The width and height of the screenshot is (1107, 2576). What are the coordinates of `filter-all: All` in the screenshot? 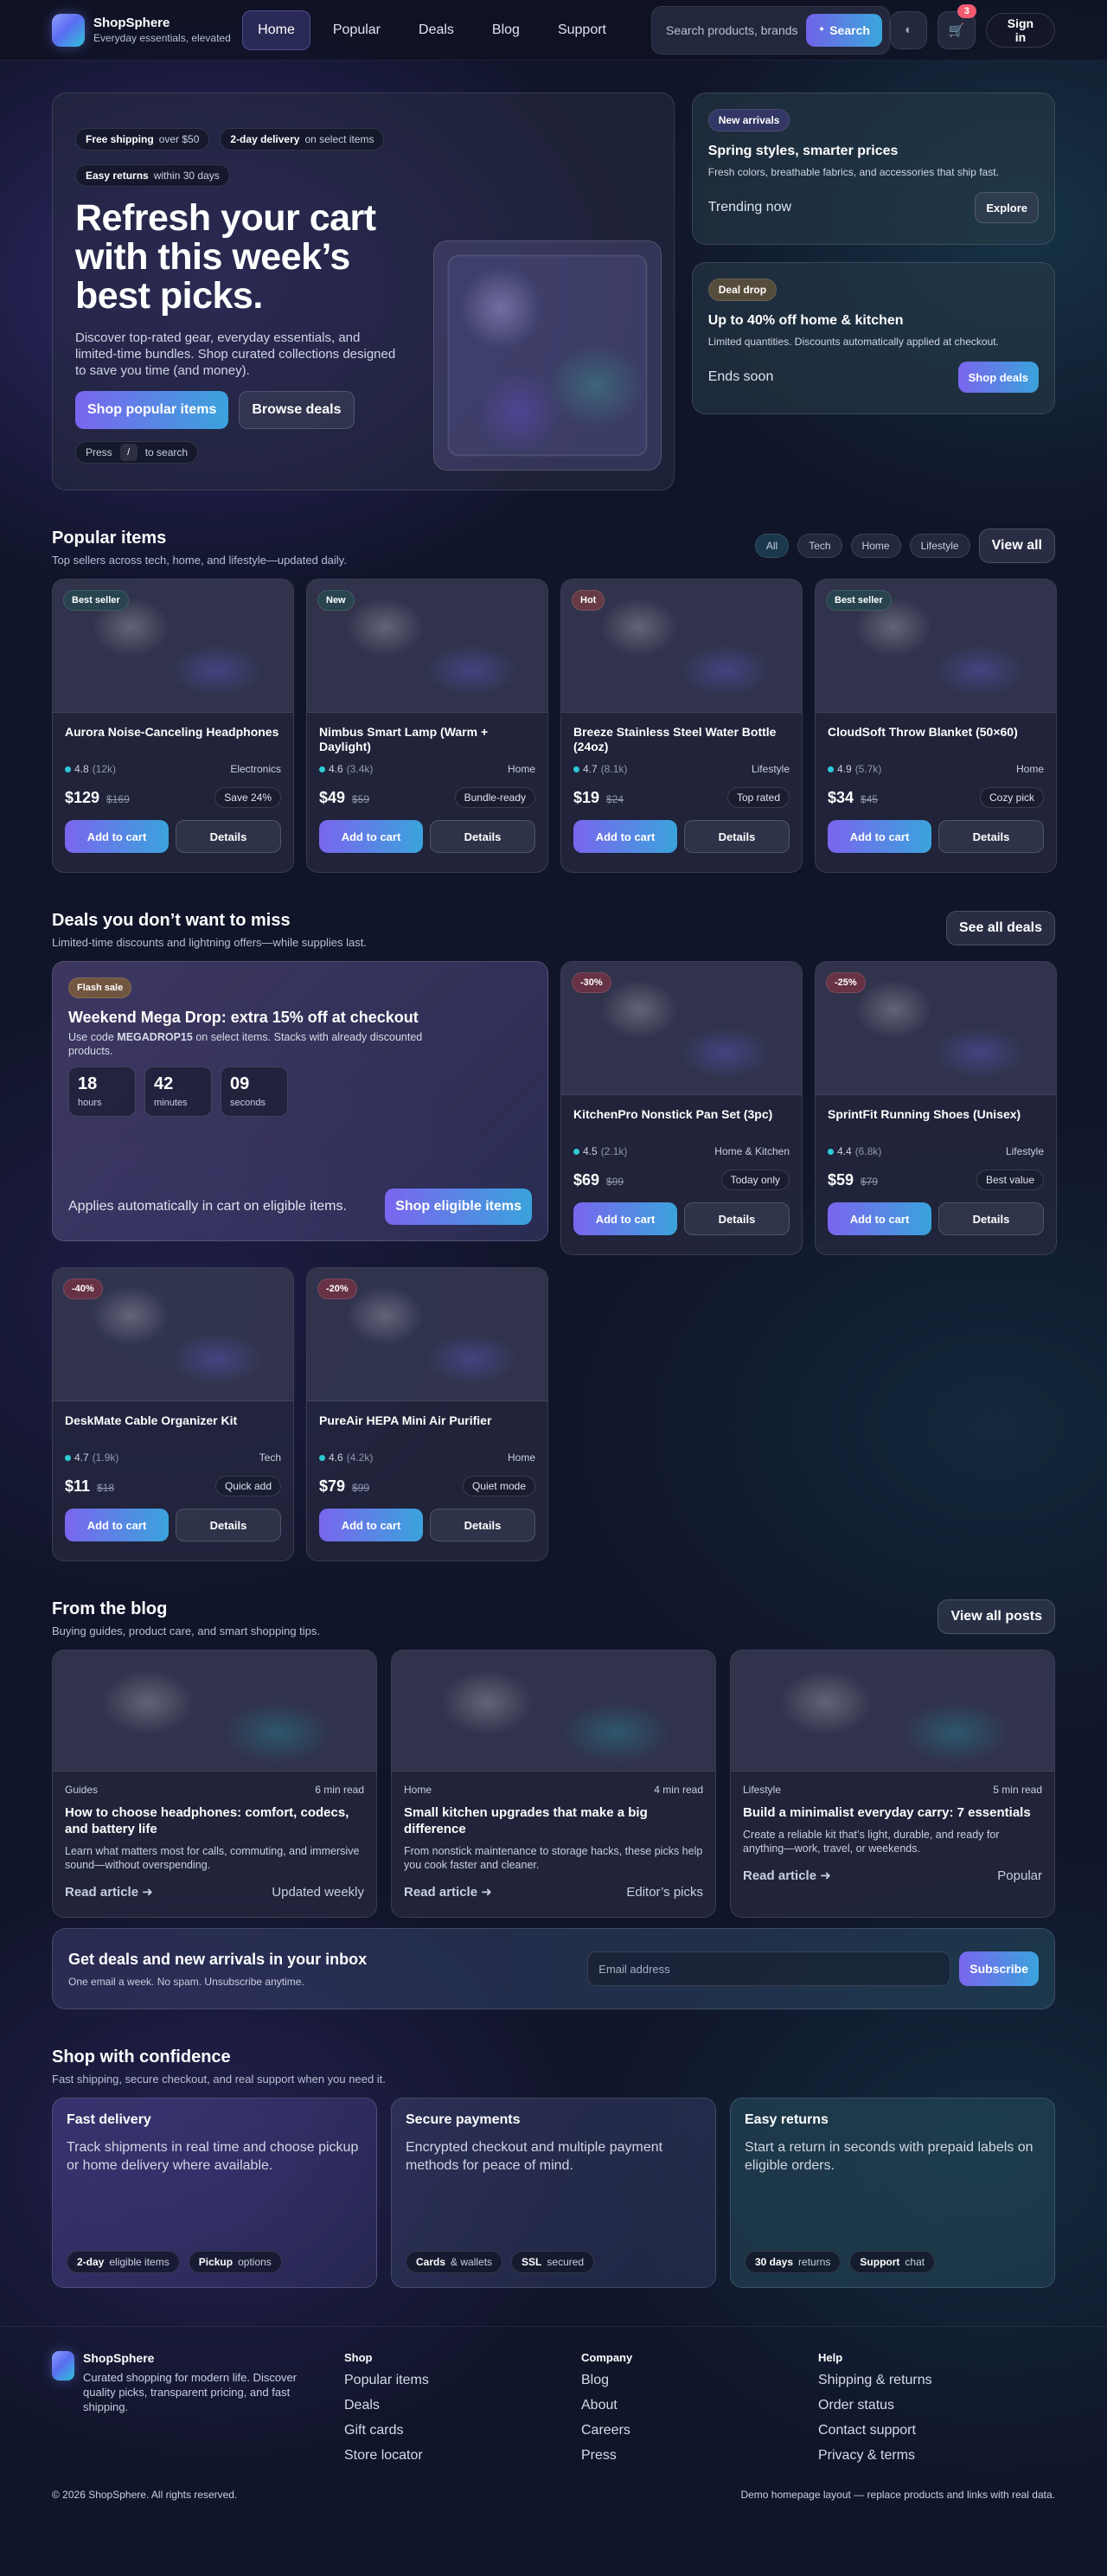 It's located at (772, 546).